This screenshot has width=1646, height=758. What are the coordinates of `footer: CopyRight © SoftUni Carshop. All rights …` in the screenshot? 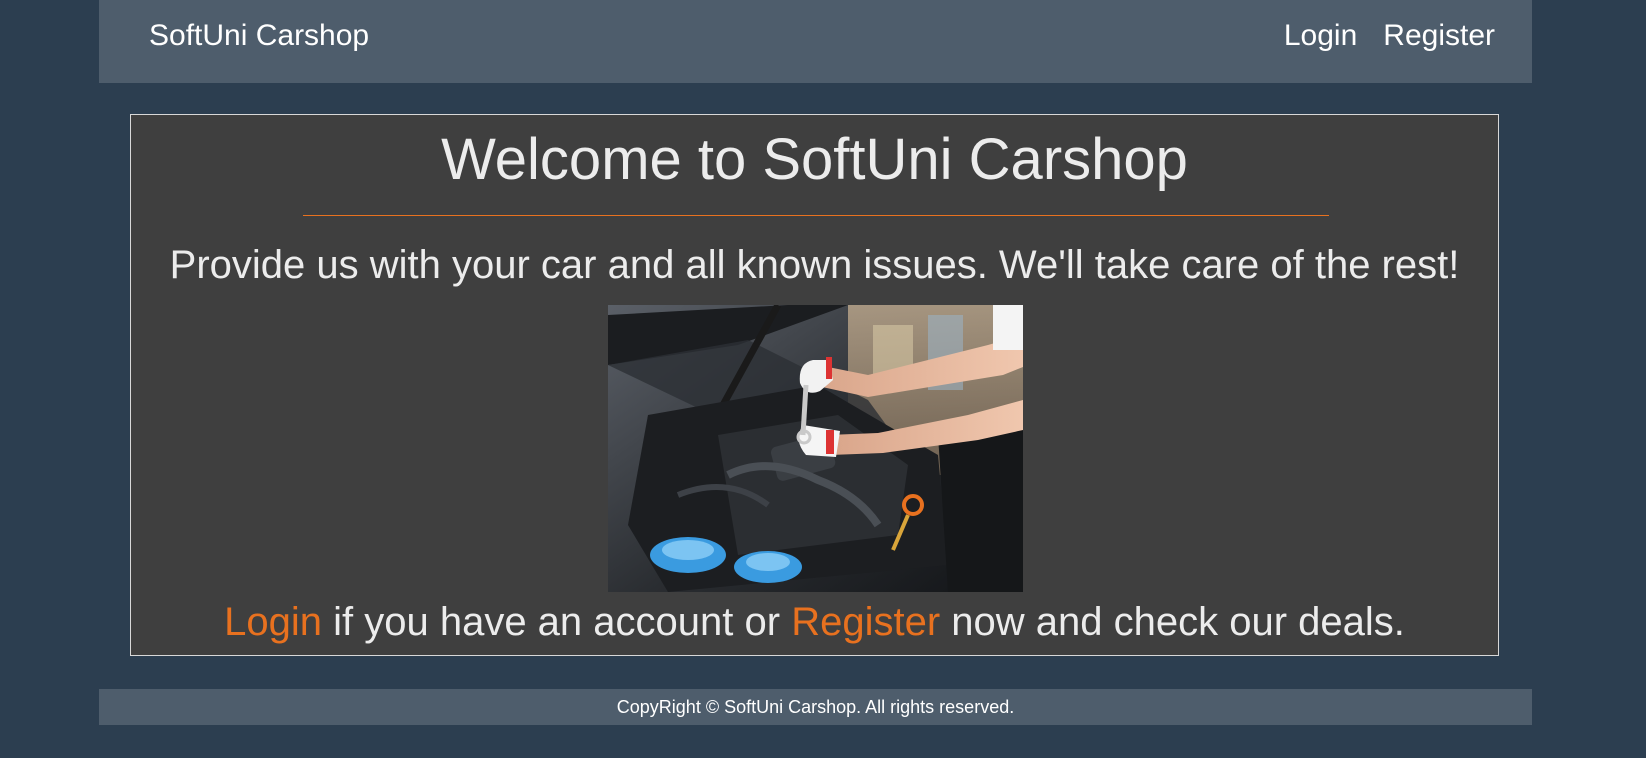 It's located at (815, 707).